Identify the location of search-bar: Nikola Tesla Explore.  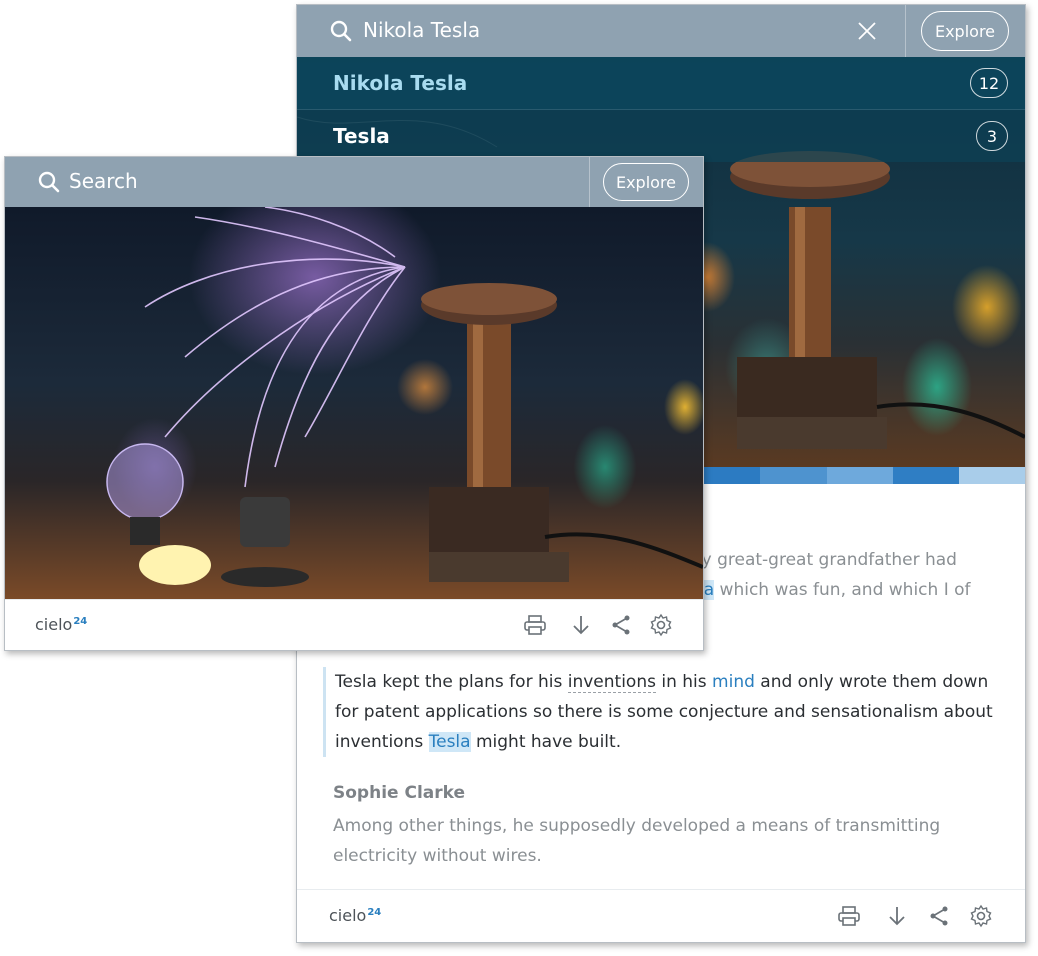
(661, 31).